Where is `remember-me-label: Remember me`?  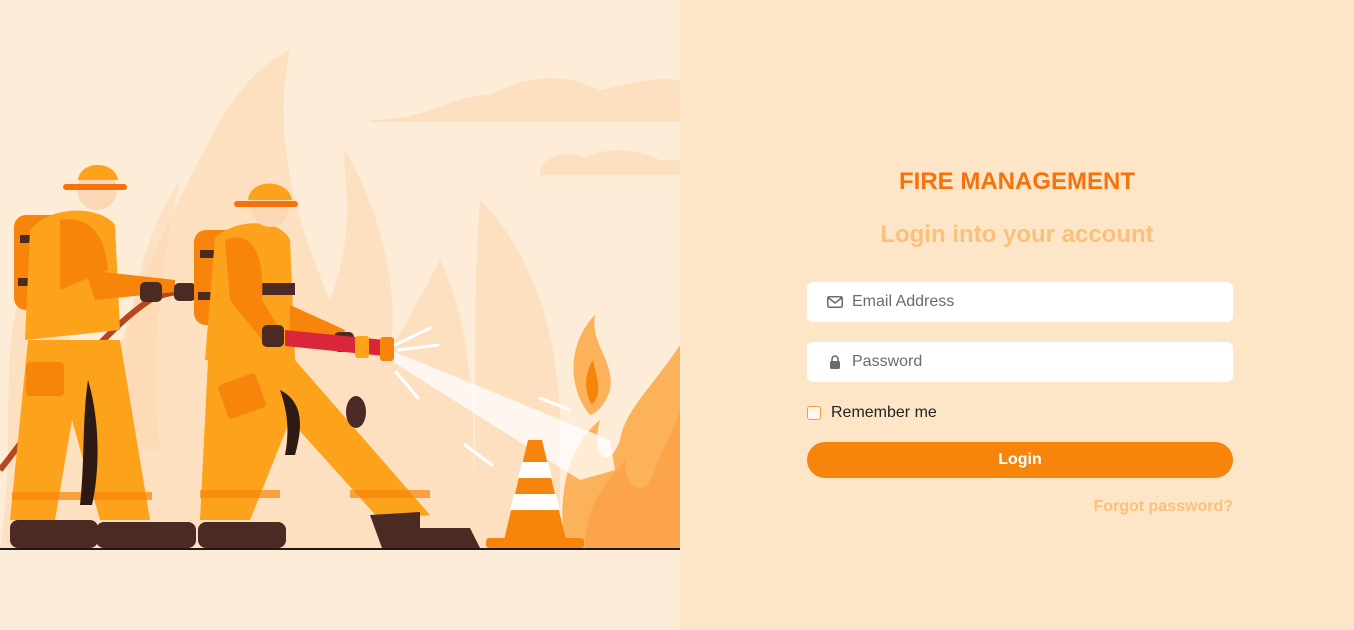 remember-me-label: Remember me is located at coordinates (884, 412).